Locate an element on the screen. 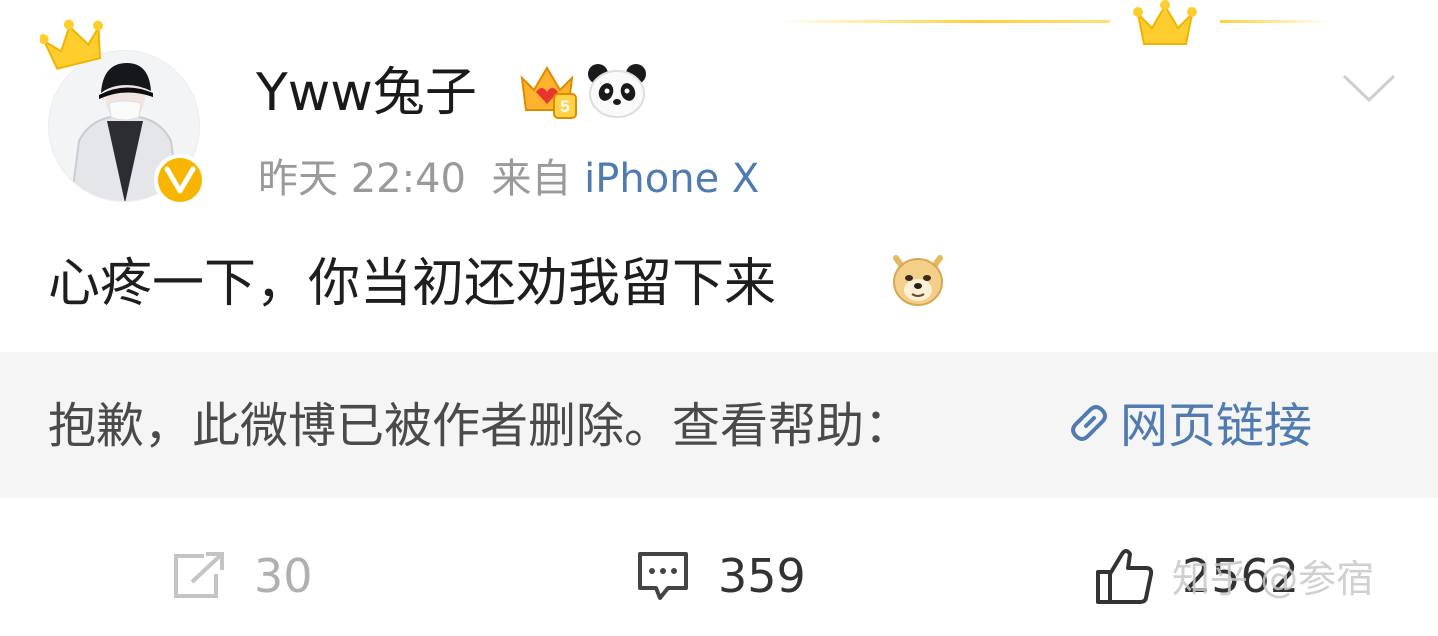 Image resolution: width=1438 pixels, height=636 pixels. vip-crown-badge-icon: 5 is located at coordinates (547, 91).